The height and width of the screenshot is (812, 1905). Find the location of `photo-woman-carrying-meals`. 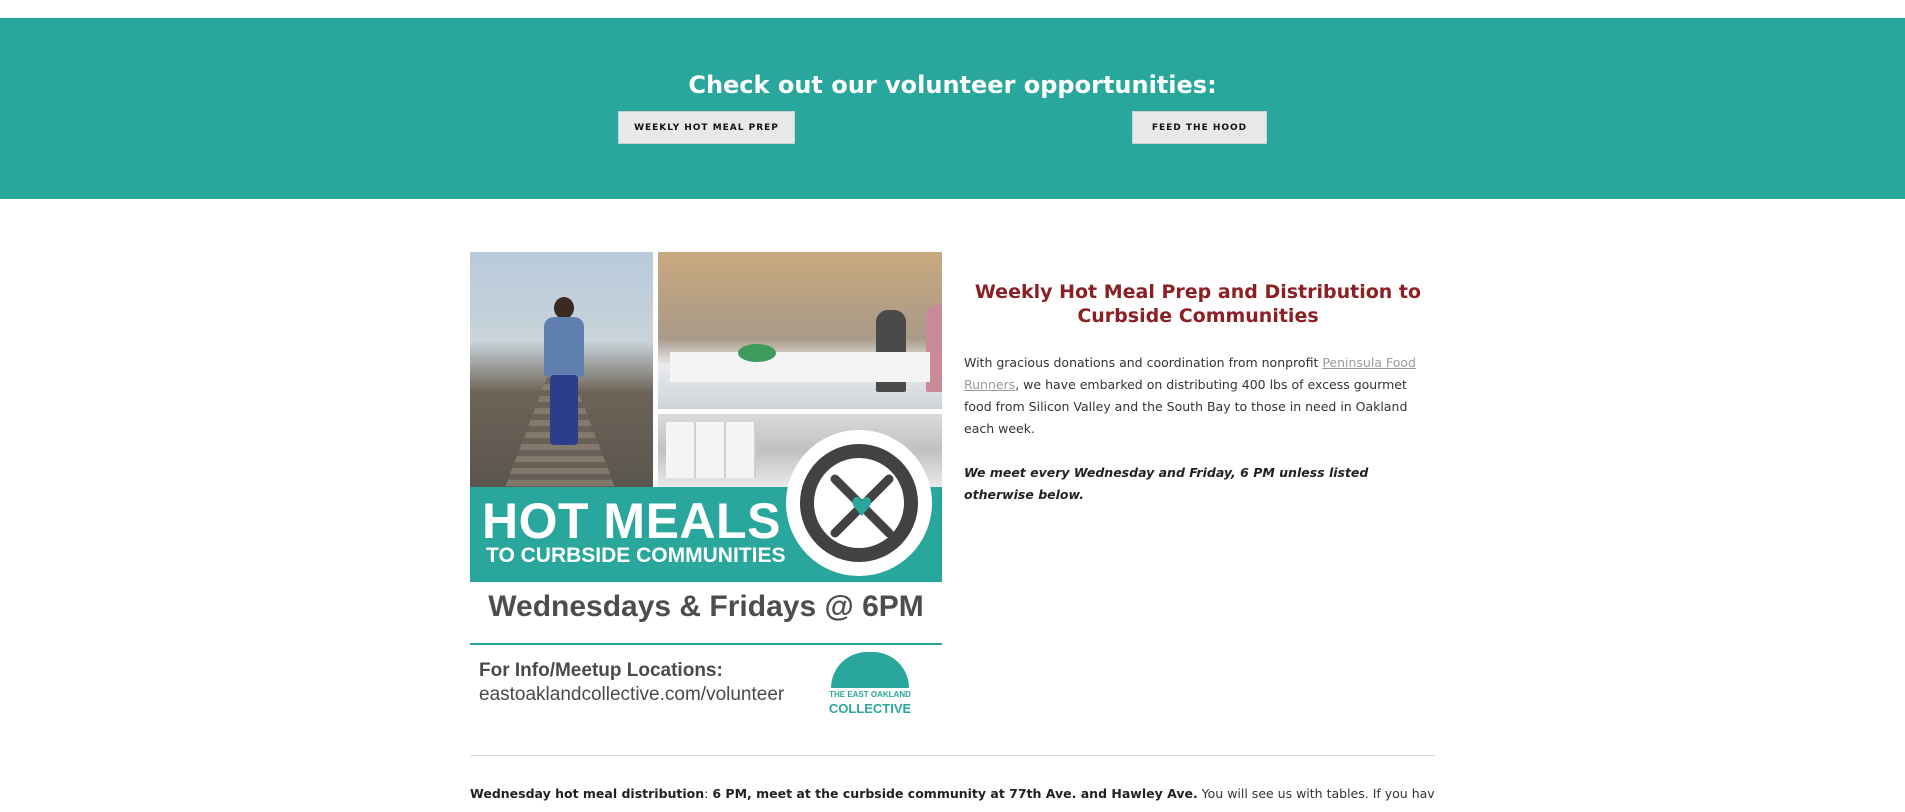

photo-woman-carrying-meals is located at coordinates (561, 369).